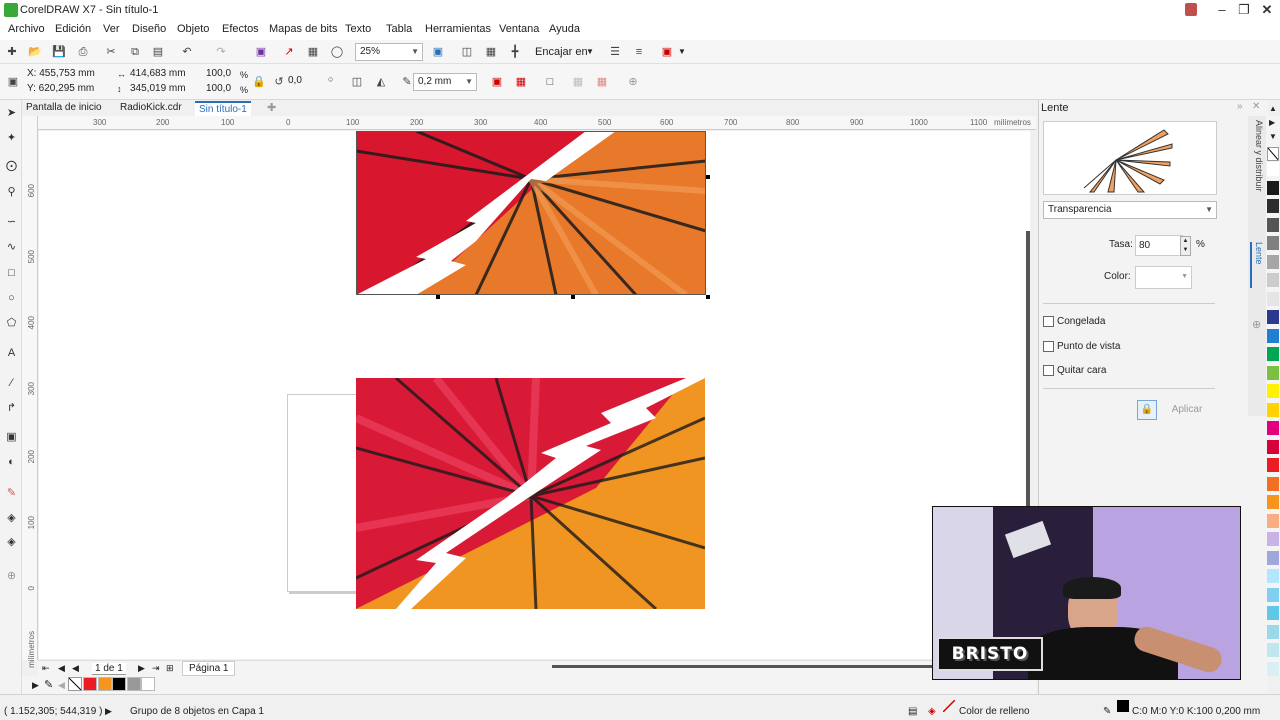 The height and width of the screenshot is (720, 1280). I want to click on to-front-icon: ▦, so click(578, 82).